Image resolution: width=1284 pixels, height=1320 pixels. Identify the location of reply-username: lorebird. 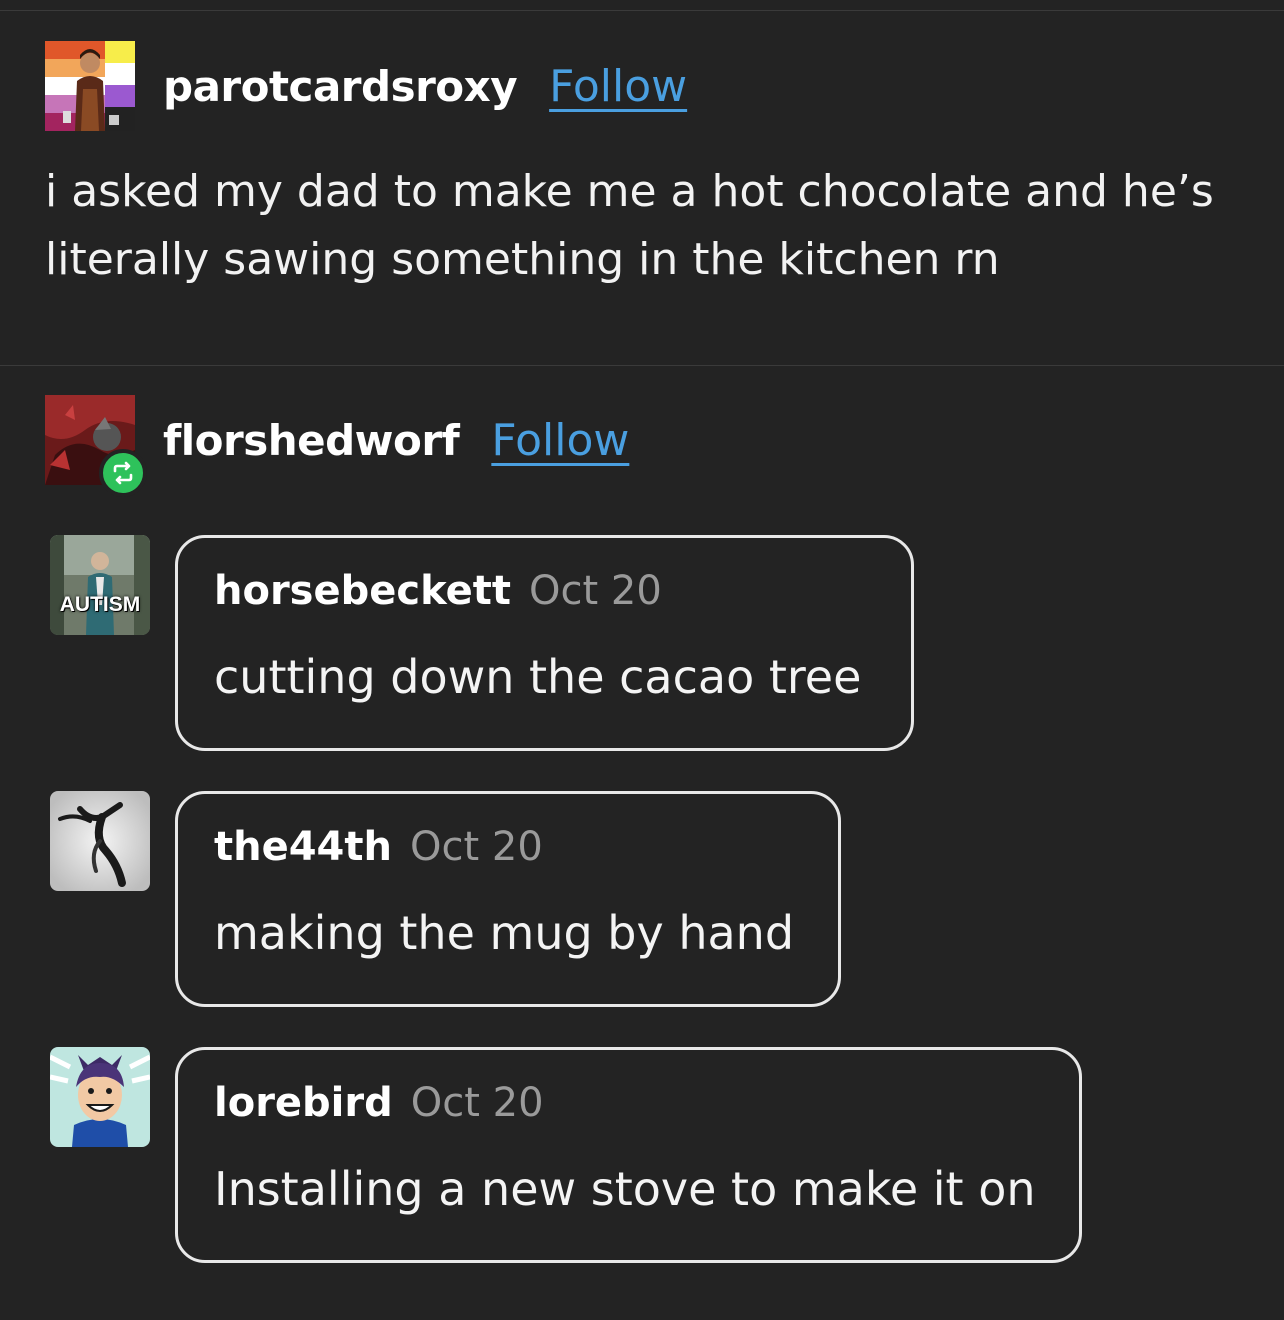
(303, 1103).